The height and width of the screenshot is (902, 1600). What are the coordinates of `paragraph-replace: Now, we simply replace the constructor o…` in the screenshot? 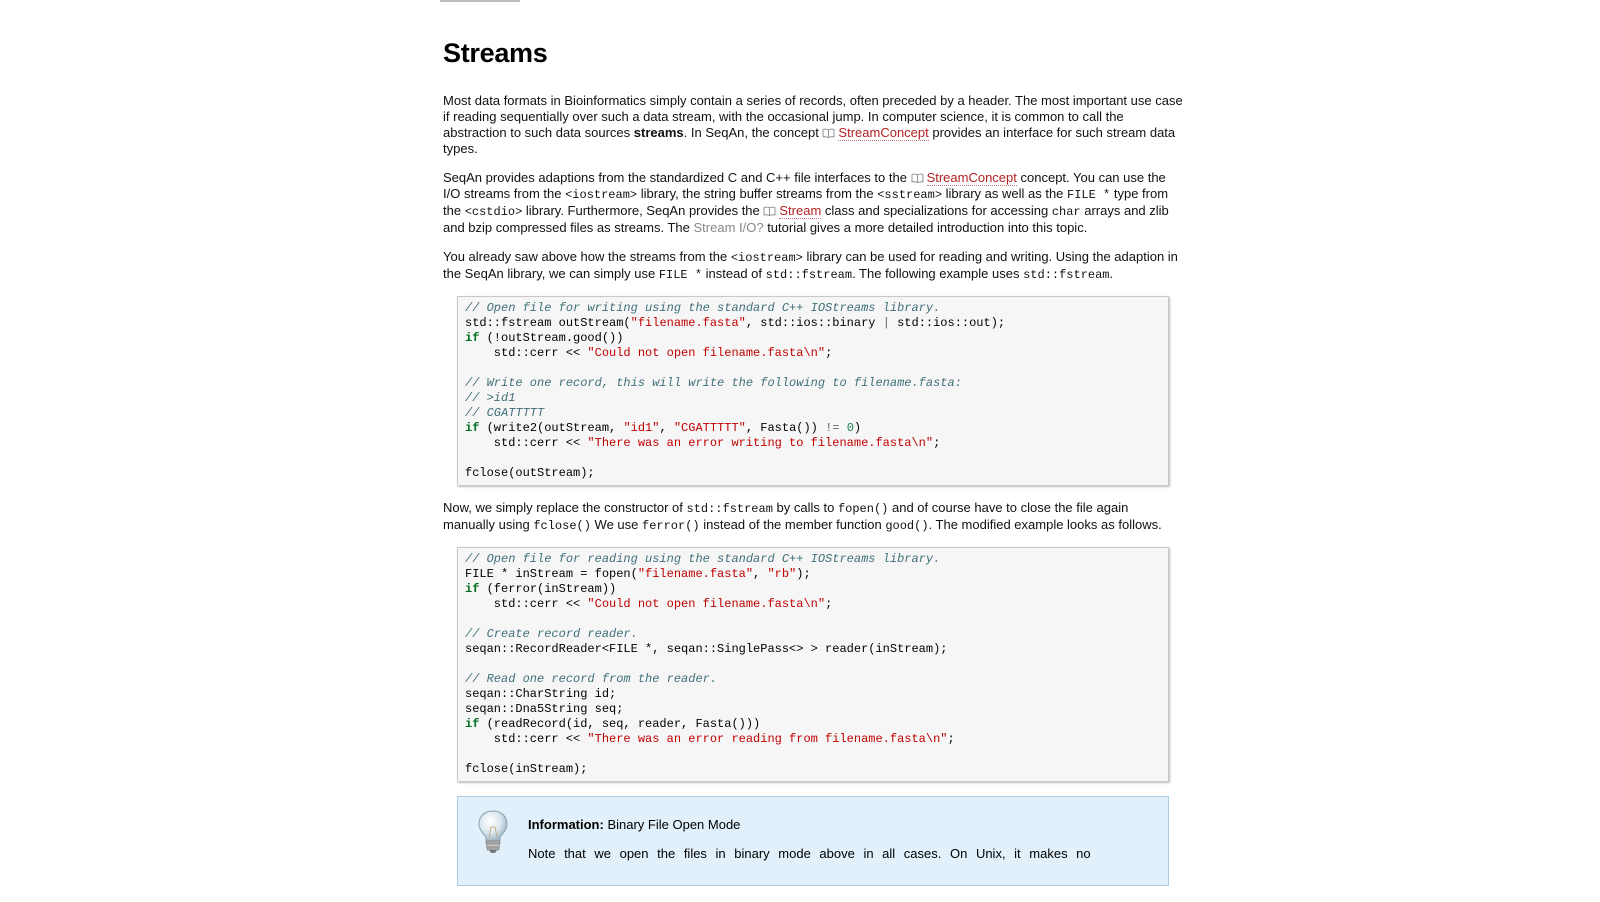 It's located at (802, 516).